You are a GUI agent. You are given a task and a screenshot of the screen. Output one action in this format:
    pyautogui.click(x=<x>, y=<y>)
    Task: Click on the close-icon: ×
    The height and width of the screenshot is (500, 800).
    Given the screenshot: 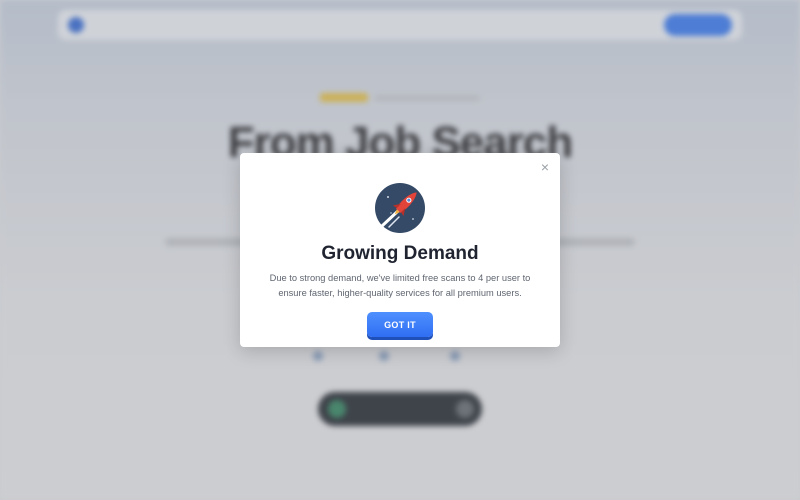 What is the action you would take?
    pyautogui.click(x=545, y=167)
    